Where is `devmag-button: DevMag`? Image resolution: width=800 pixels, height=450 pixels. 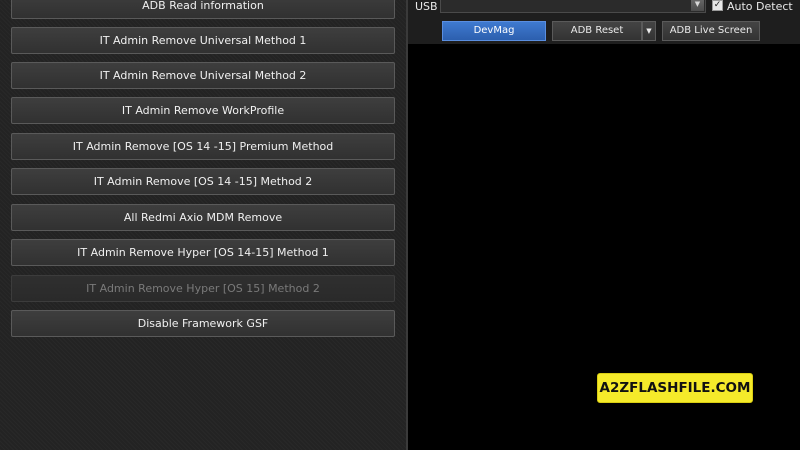
devmag-button: DevMag is located at coordinates (494, 31).